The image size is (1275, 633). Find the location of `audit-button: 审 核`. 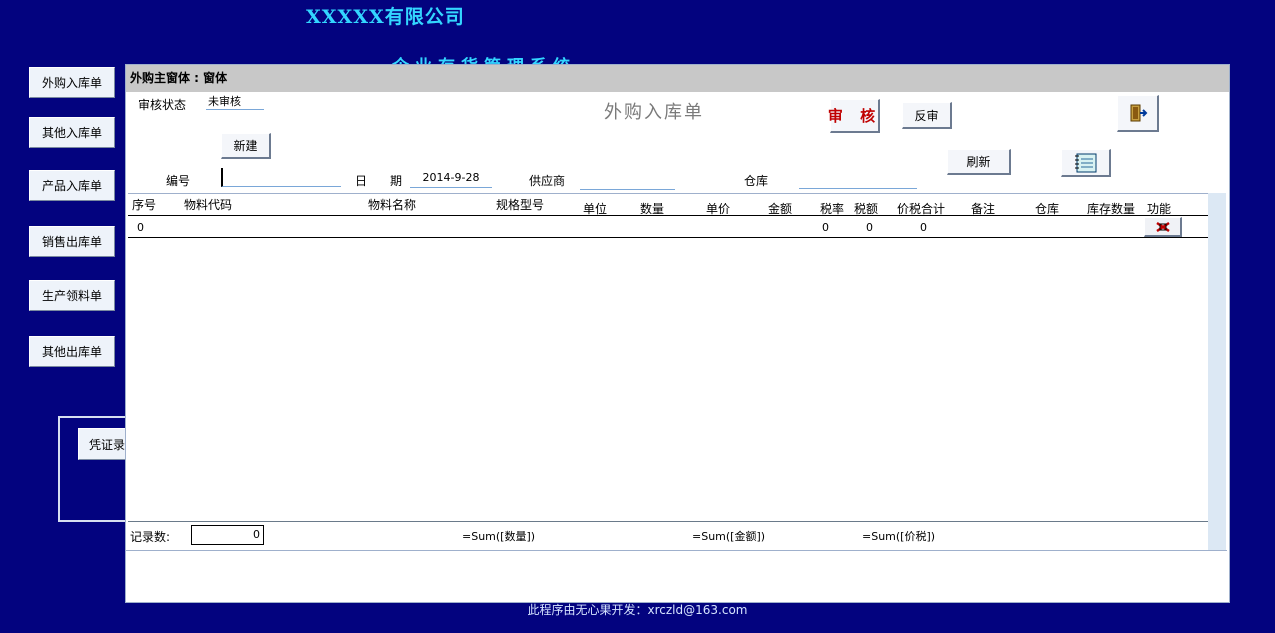

audit-button: 审 核 is located at coordinates (854, 116).